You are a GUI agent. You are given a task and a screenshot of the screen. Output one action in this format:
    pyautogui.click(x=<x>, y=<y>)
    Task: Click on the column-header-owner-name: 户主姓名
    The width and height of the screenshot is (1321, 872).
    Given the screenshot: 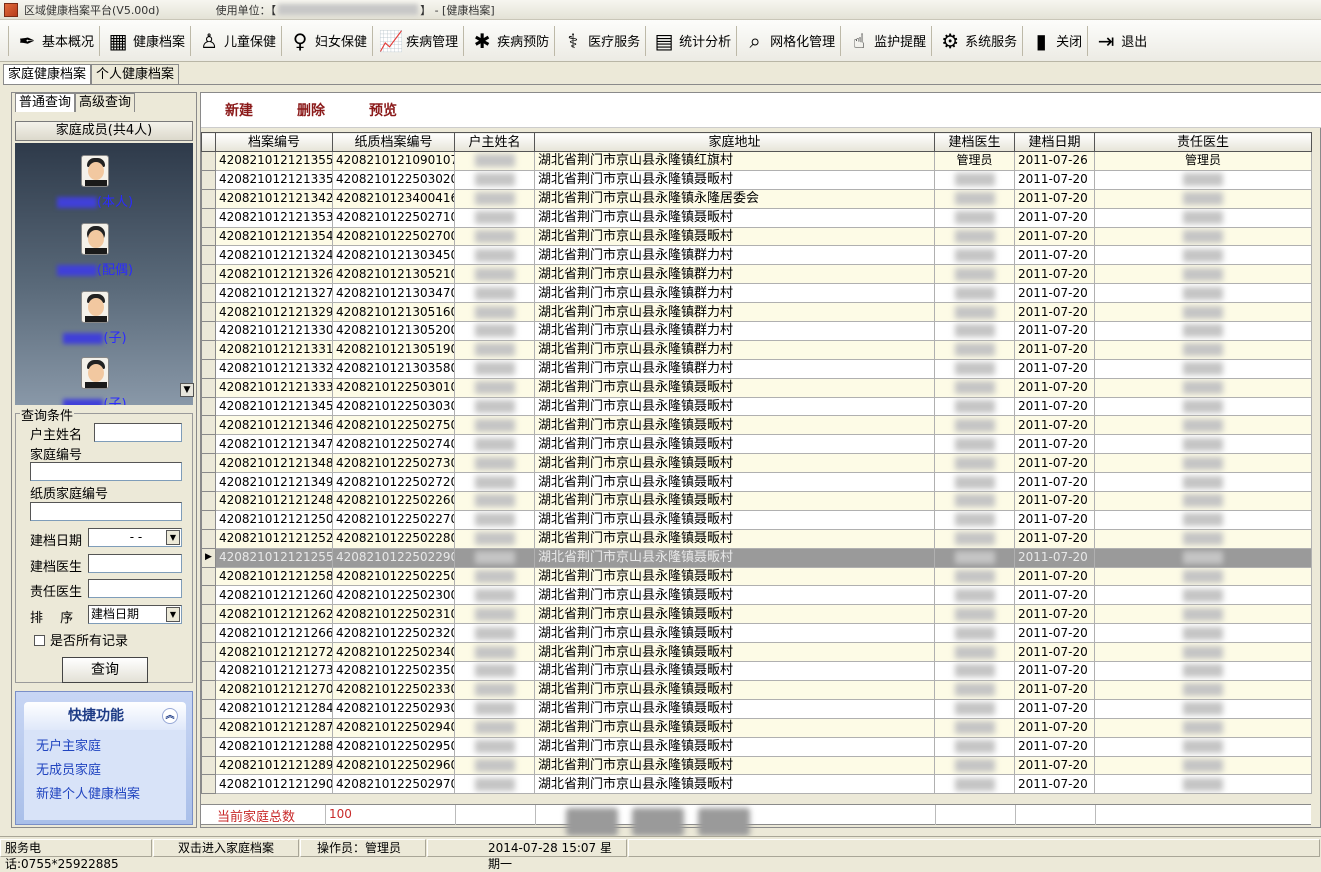 What is the action you would take?
    pyautogui.click(x=494, y=142)
    